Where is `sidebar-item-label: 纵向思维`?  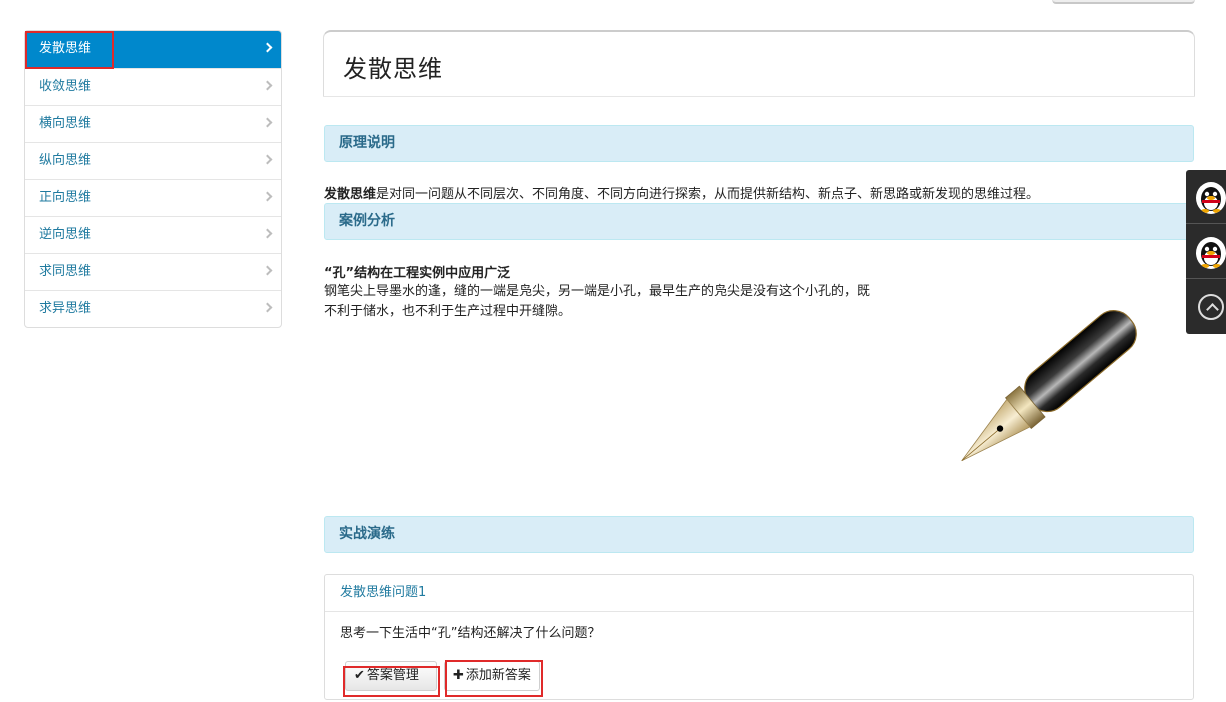
sidebar-item-label: 纵向思维 is located at coordinates (65, 160).